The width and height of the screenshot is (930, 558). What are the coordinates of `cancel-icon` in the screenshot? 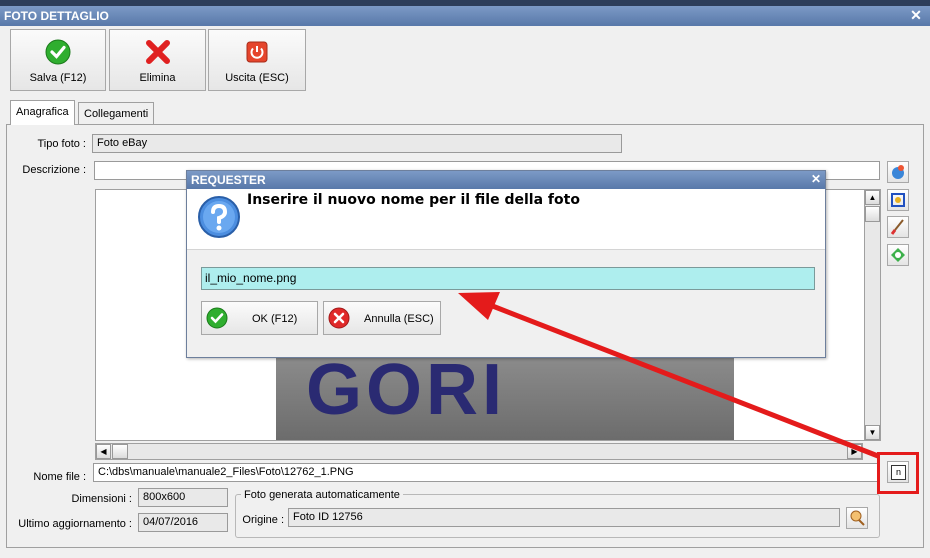 It's located at (339, 318).